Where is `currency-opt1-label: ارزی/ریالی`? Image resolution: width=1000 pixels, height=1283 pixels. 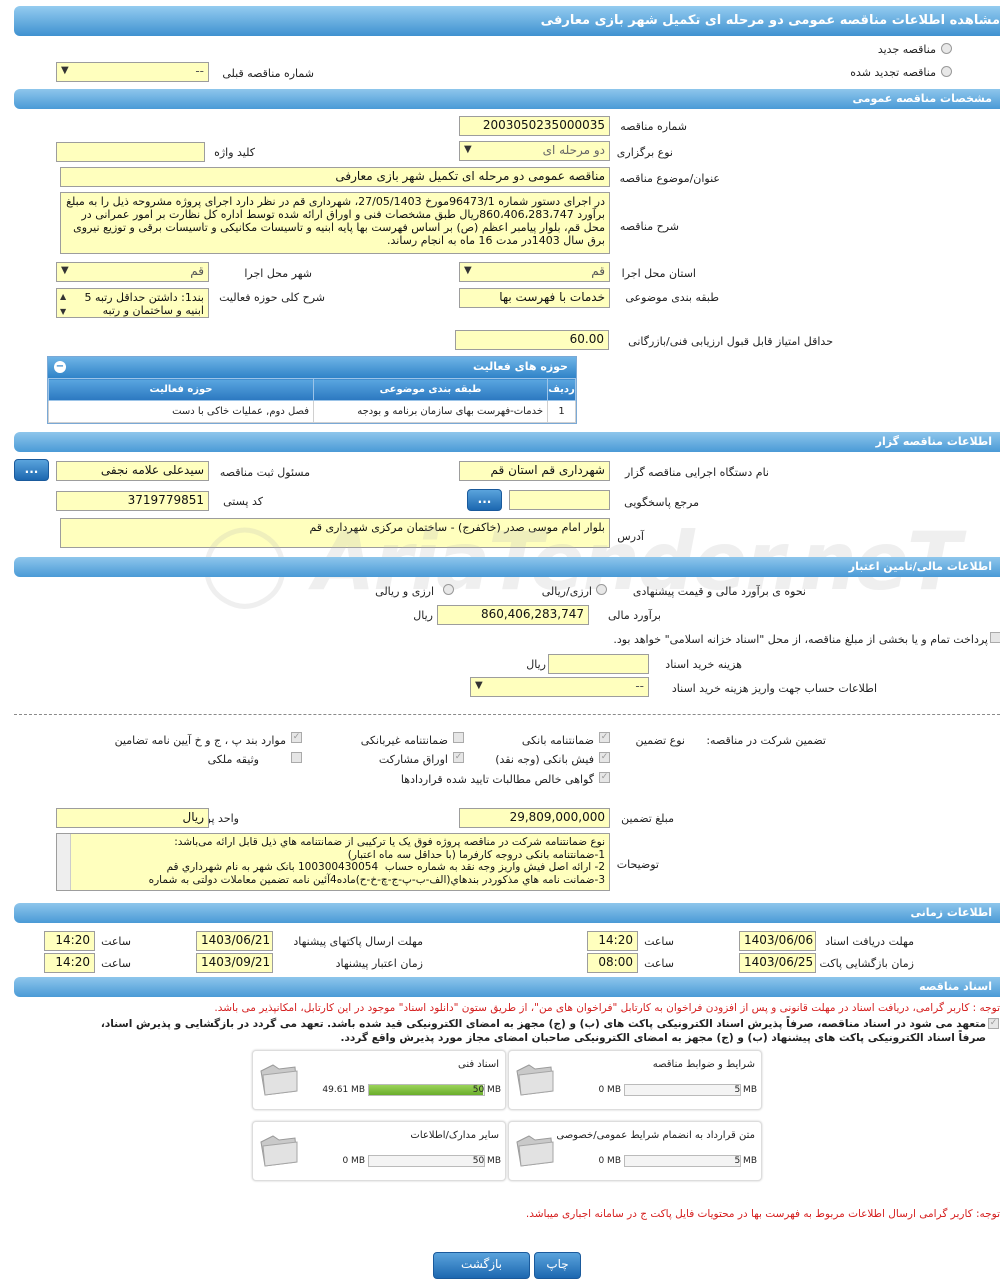 currency-opt1-label: ارزی/ریالی is located at coordinates (566, 591).